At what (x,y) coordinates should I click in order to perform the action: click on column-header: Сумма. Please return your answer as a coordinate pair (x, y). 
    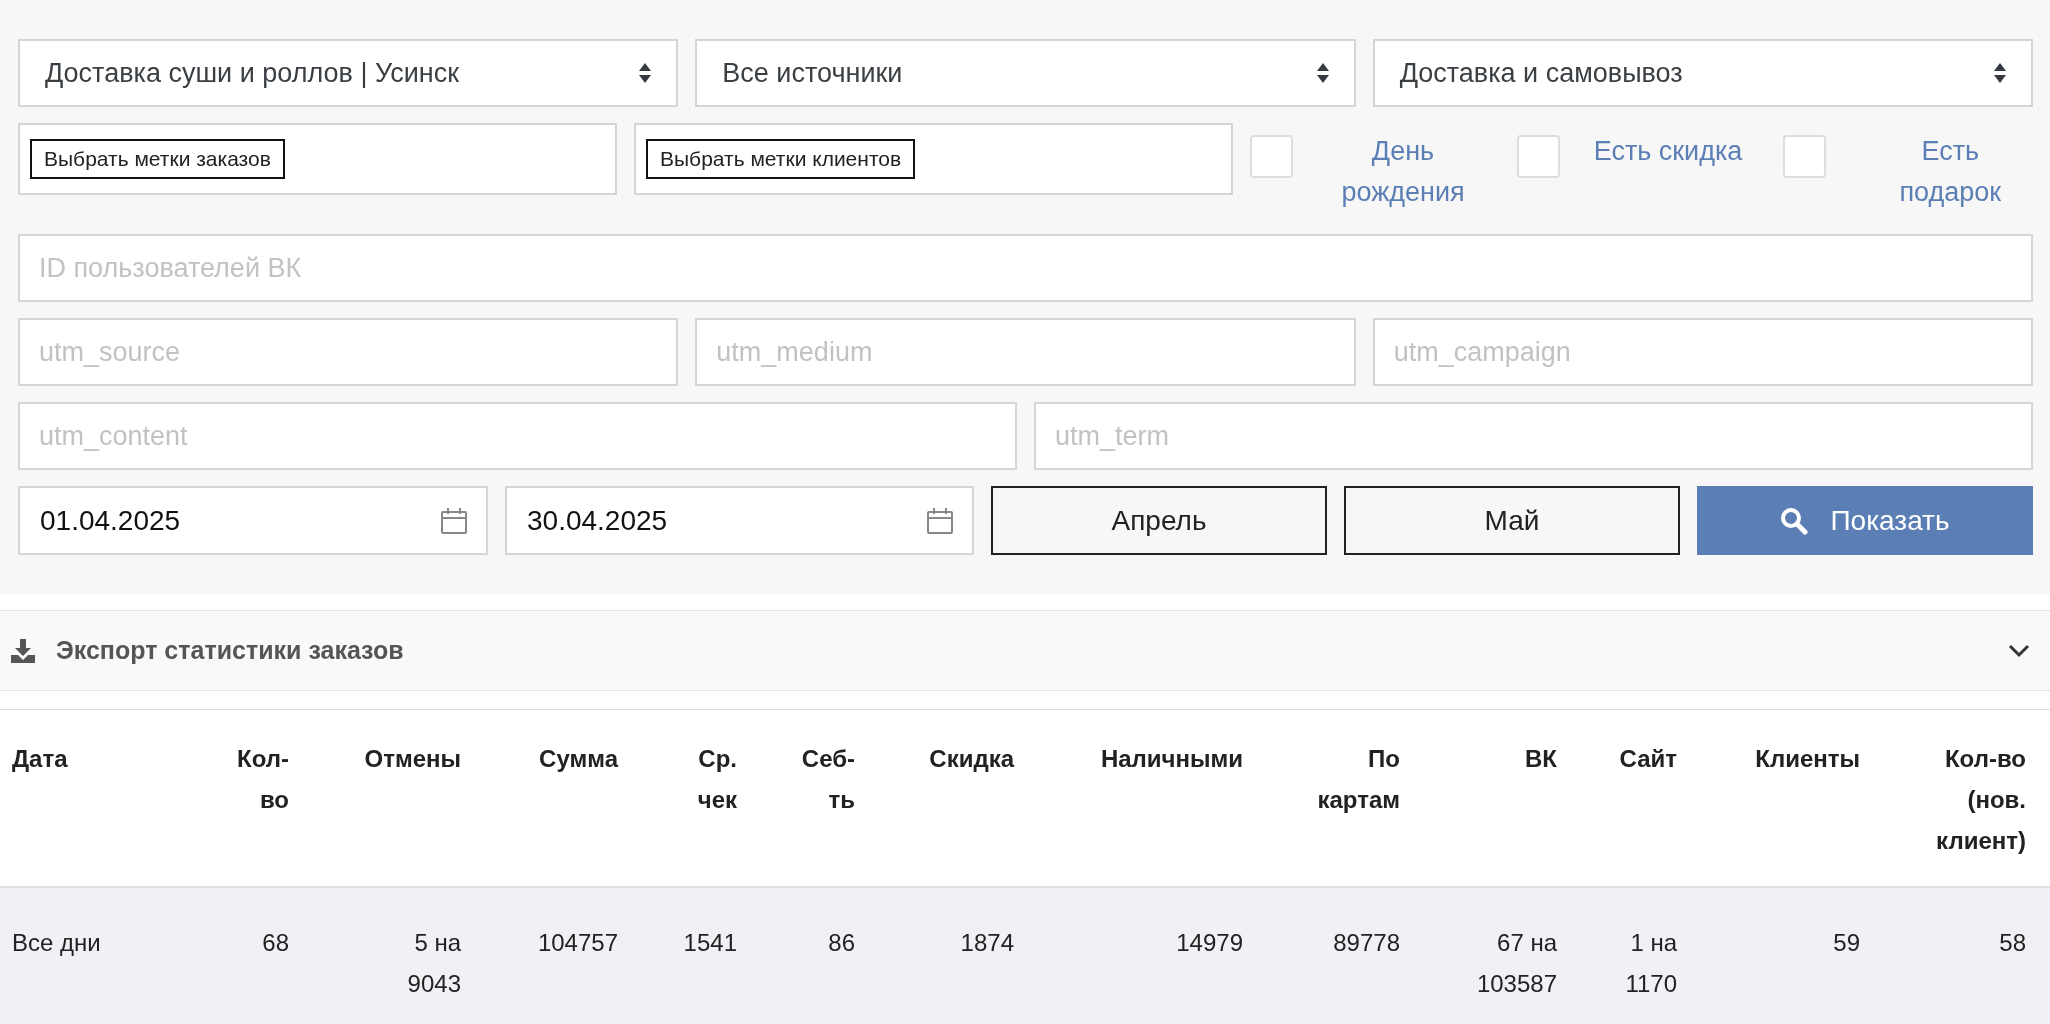
    Looking at the image, I should click on (578, 759).